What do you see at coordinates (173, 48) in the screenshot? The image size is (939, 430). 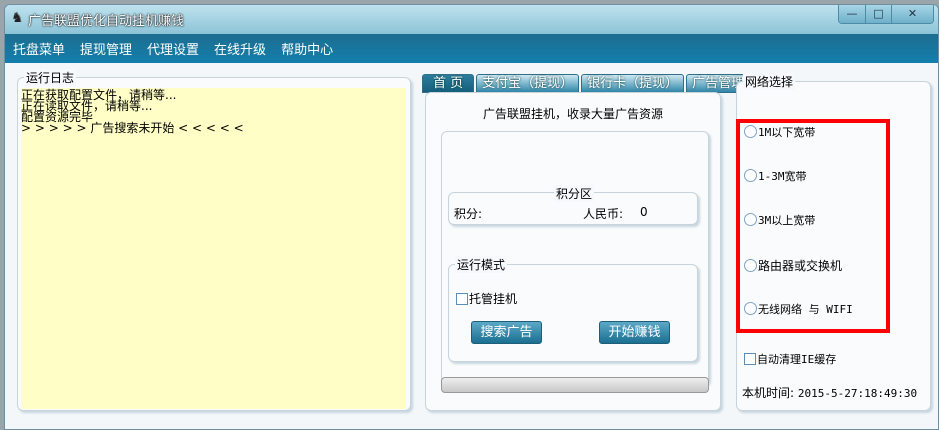 I see `menu-proxy: 代理设置` at bounding box center [173, 48].